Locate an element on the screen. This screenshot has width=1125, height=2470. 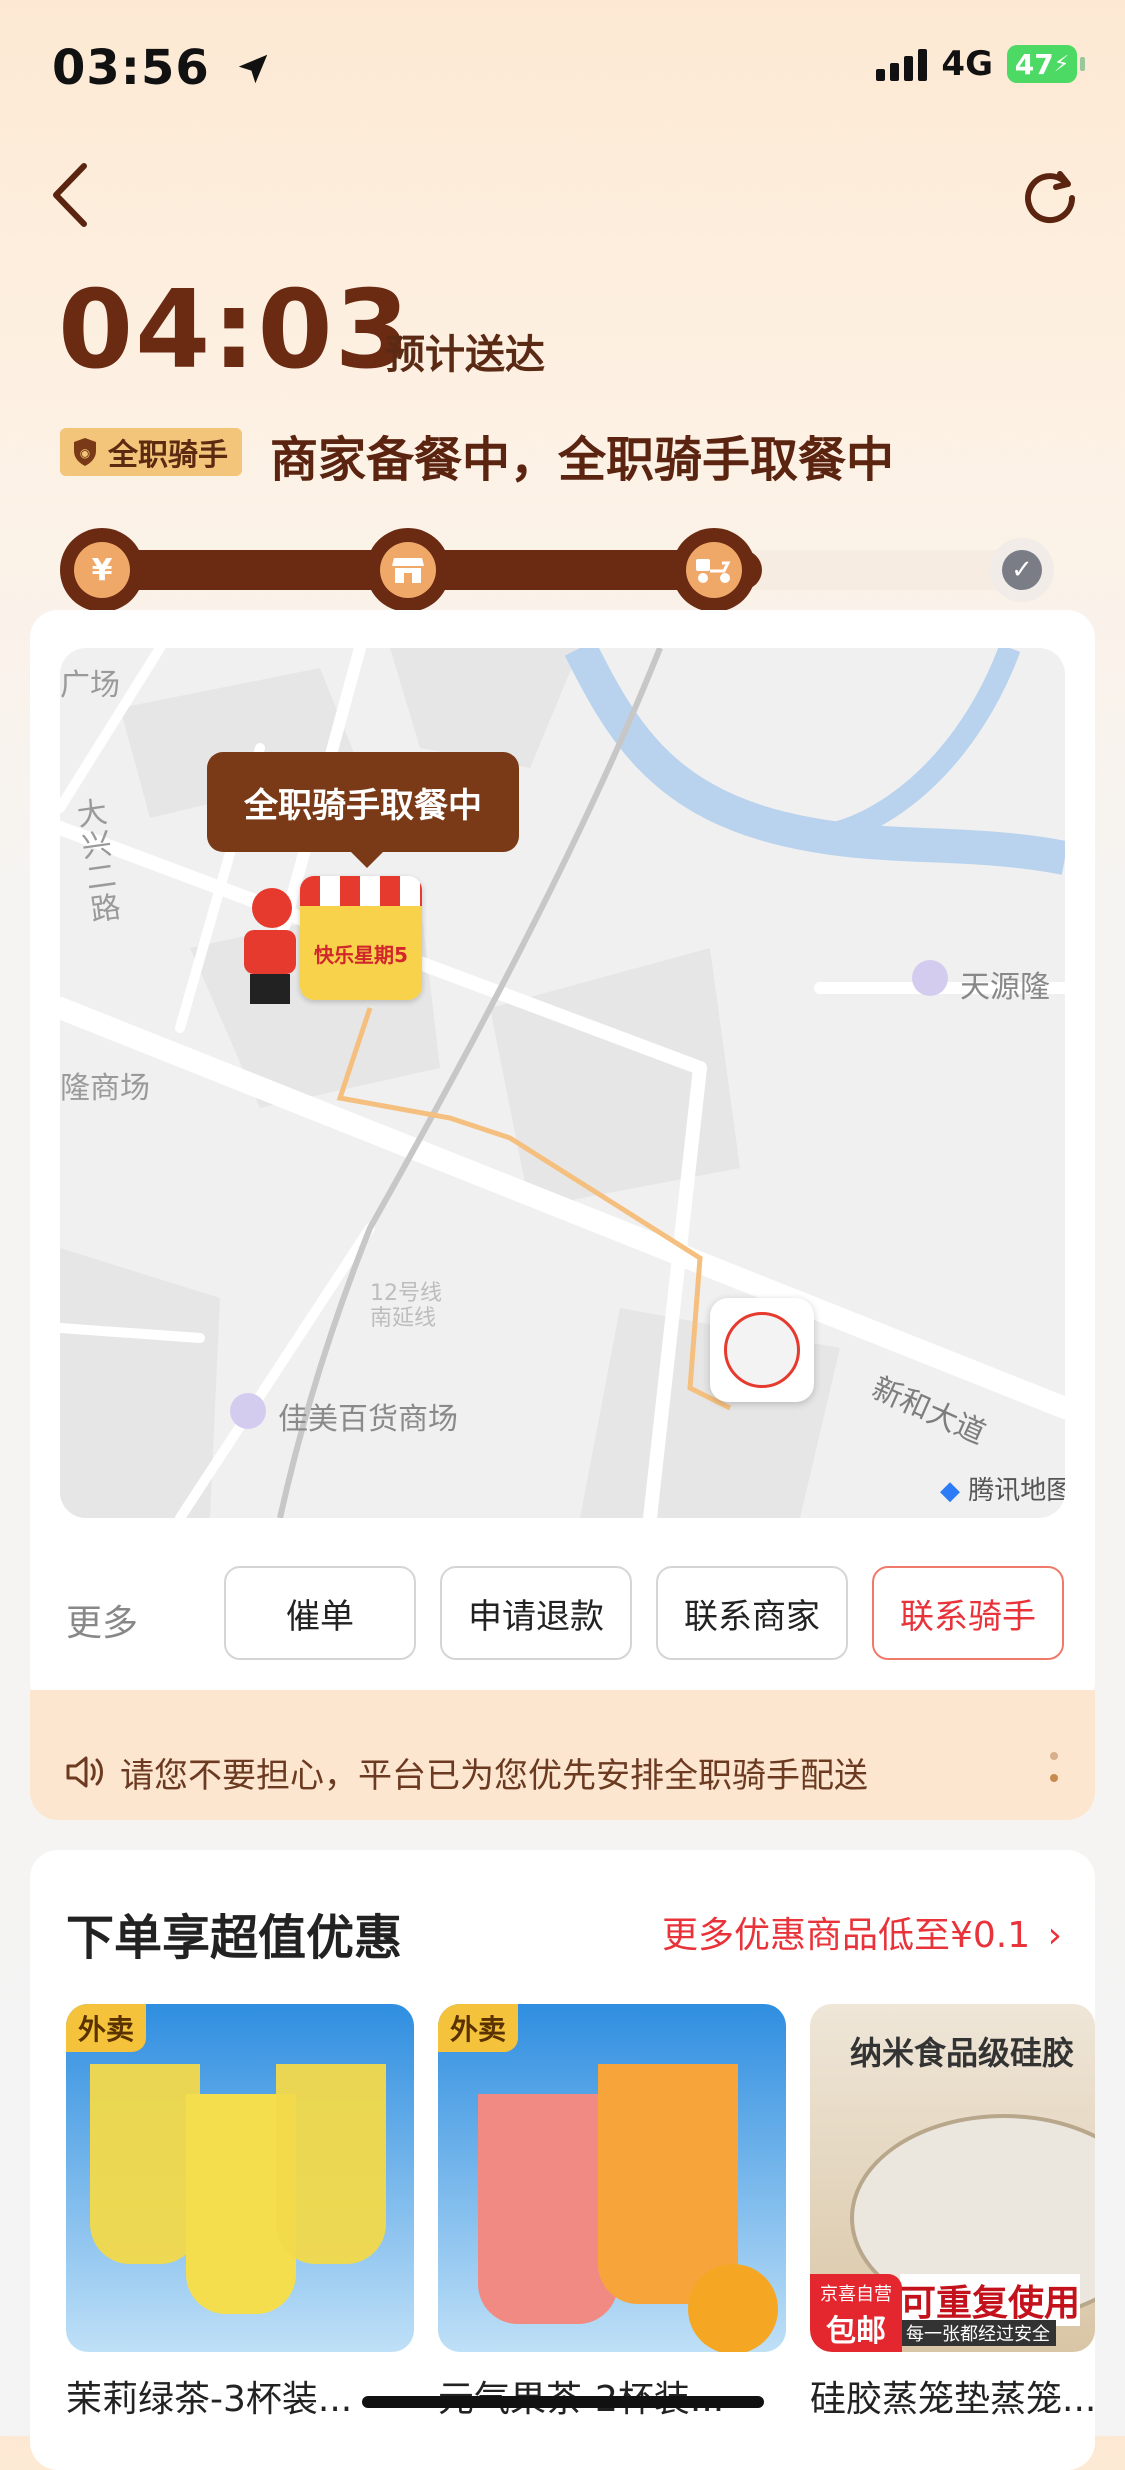
back-button is located at coordinates (70, 197).